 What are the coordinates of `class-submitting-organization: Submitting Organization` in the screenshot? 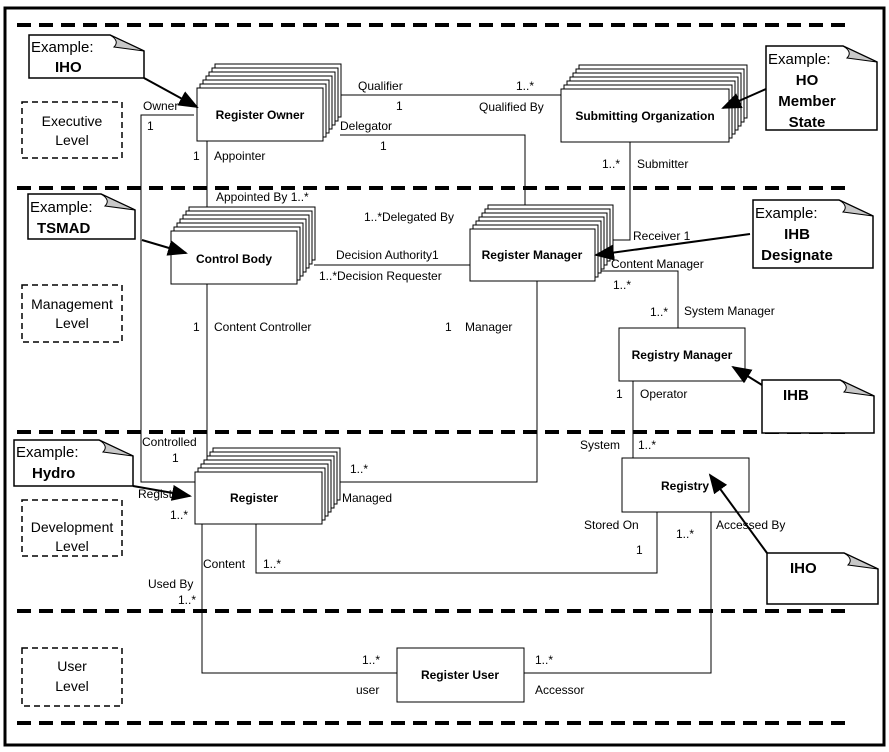 It's located at (654, 103).